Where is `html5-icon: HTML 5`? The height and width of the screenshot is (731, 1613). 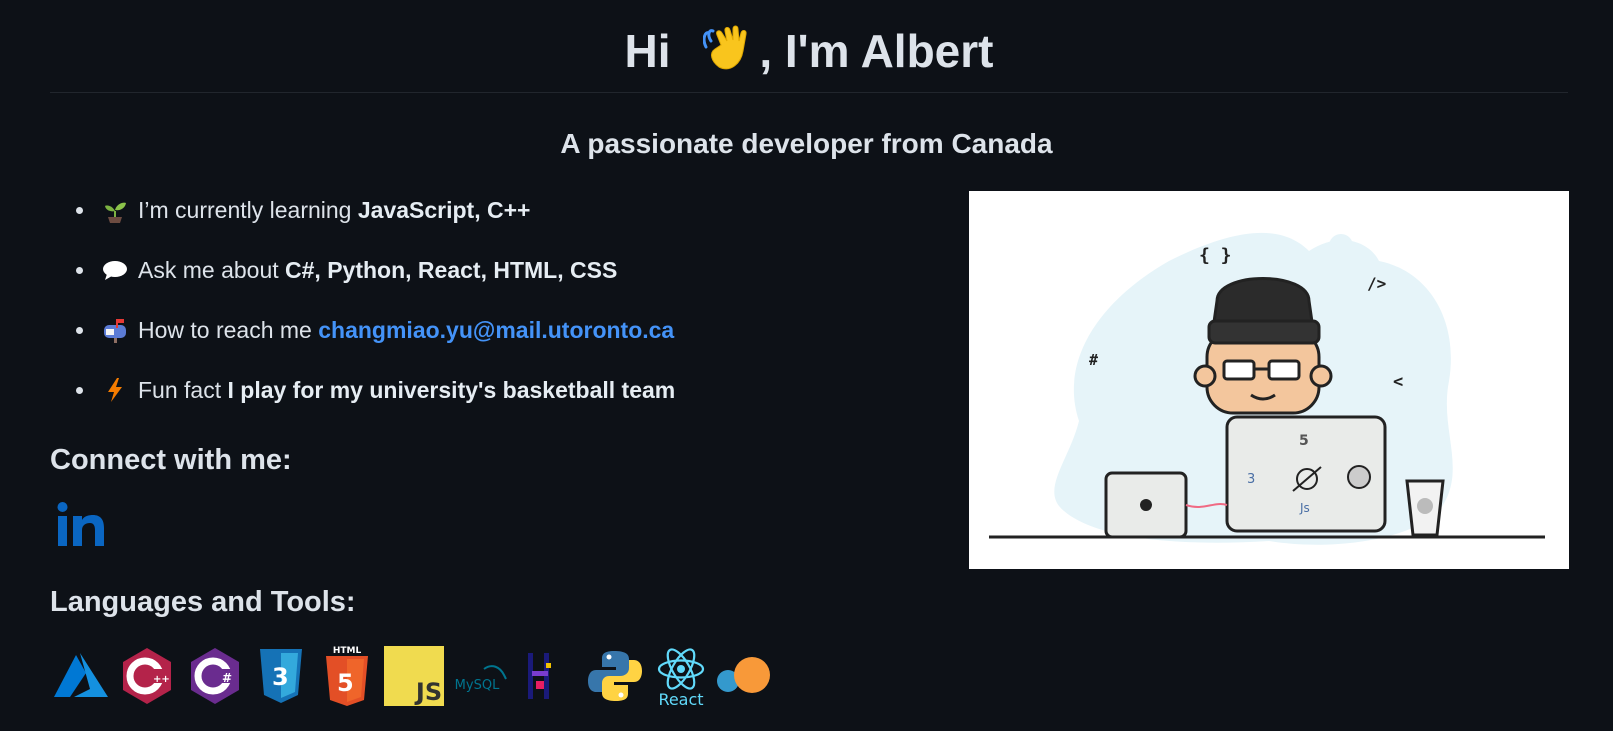
html5-icon: HTML 5 is located at coordinates (347, 676).